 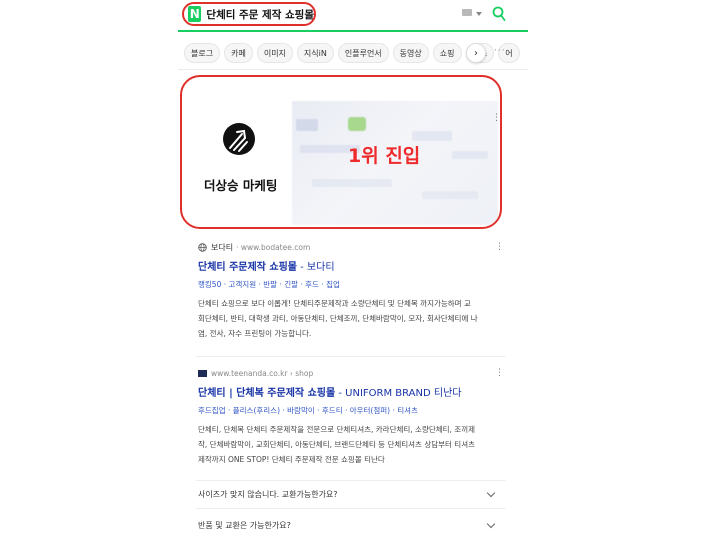 What do you see at coordinates (467, 12) in the screenshot?
I see `keyboard-icon` at bounding box center [467, 12].